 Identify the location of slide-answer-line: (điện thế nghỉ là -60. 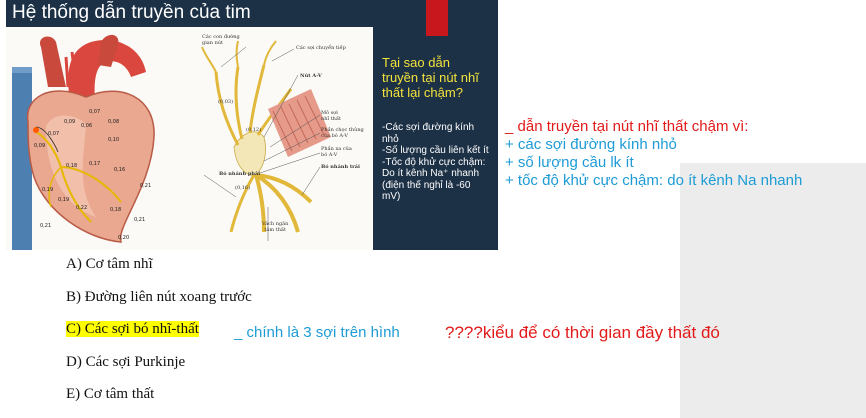
(426, 185).